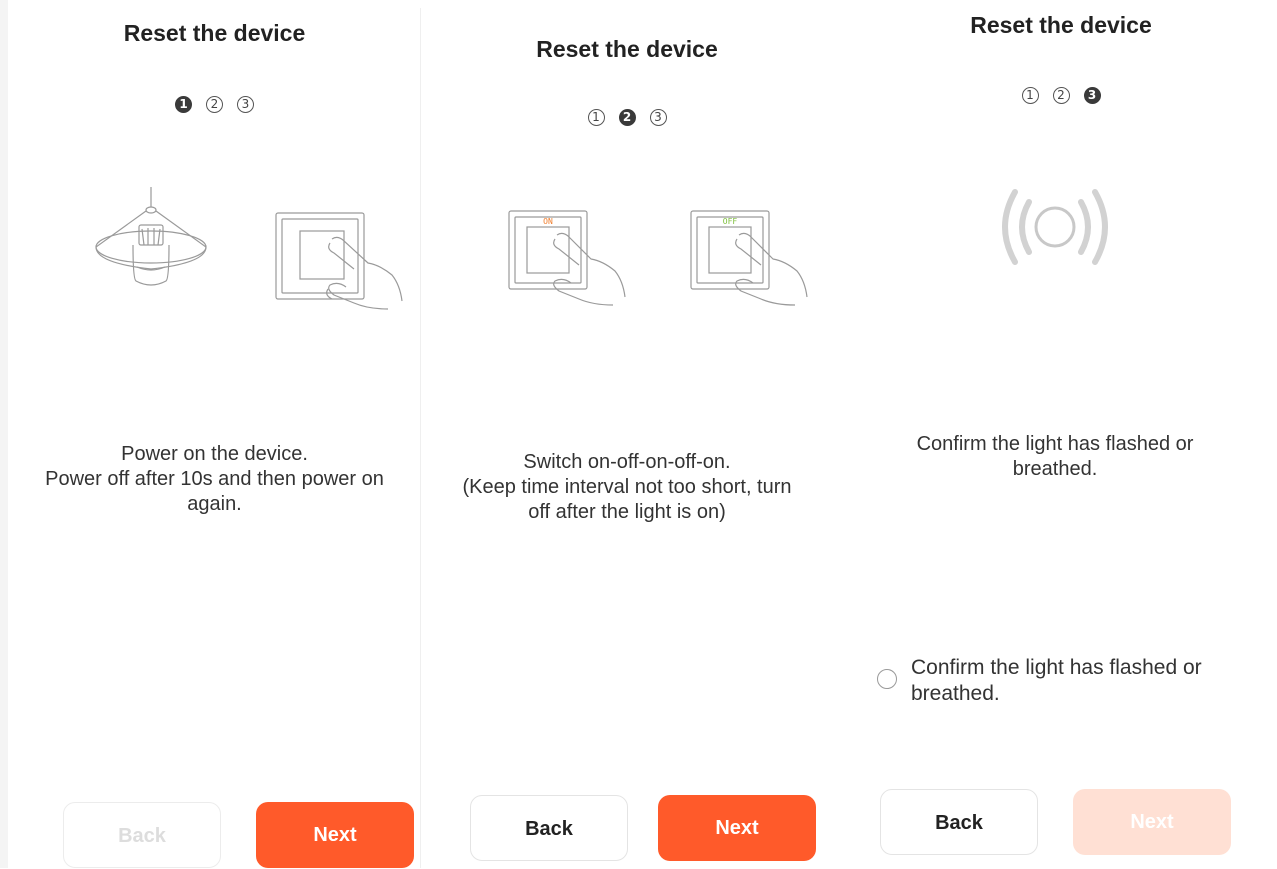  I want to click on pendant-lamp-icon, so click(151, 236).